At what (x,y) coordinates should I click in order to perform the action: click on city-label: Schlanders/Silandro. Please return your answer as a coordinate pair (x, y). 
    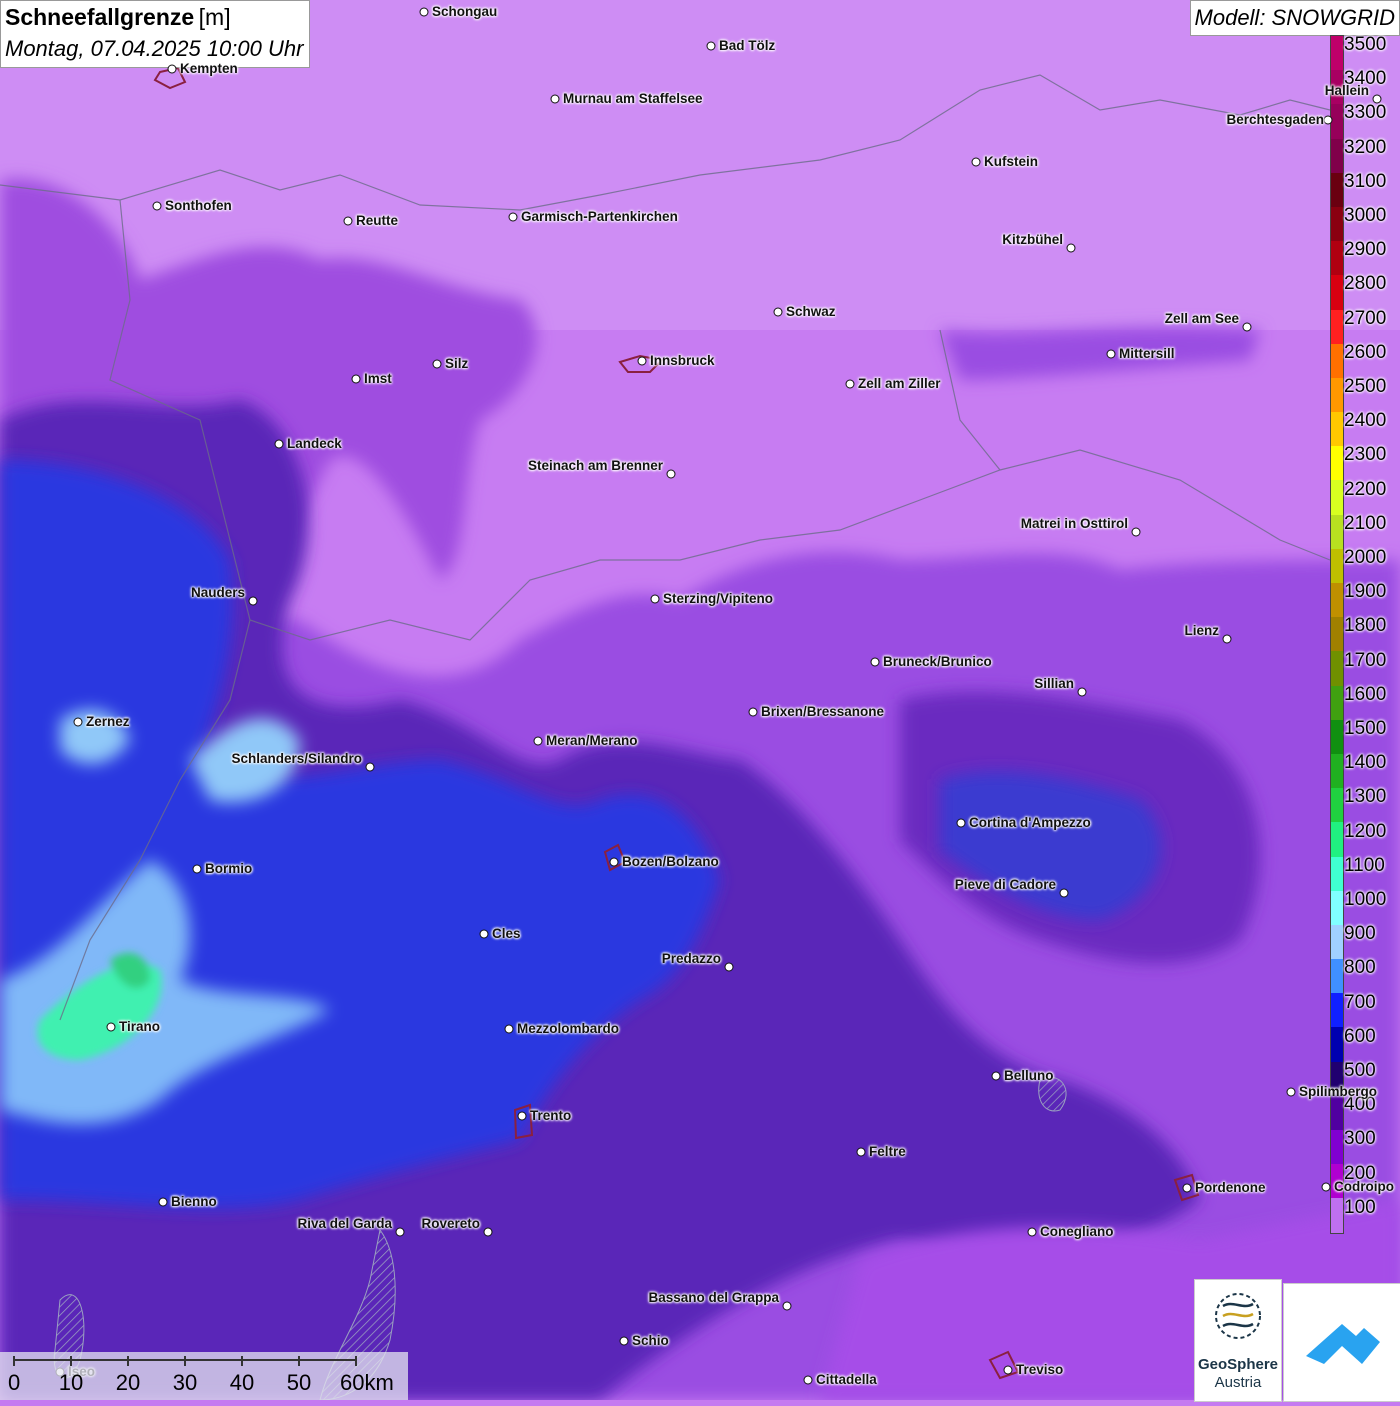
    Looking at the image, I should click on (296, 758).